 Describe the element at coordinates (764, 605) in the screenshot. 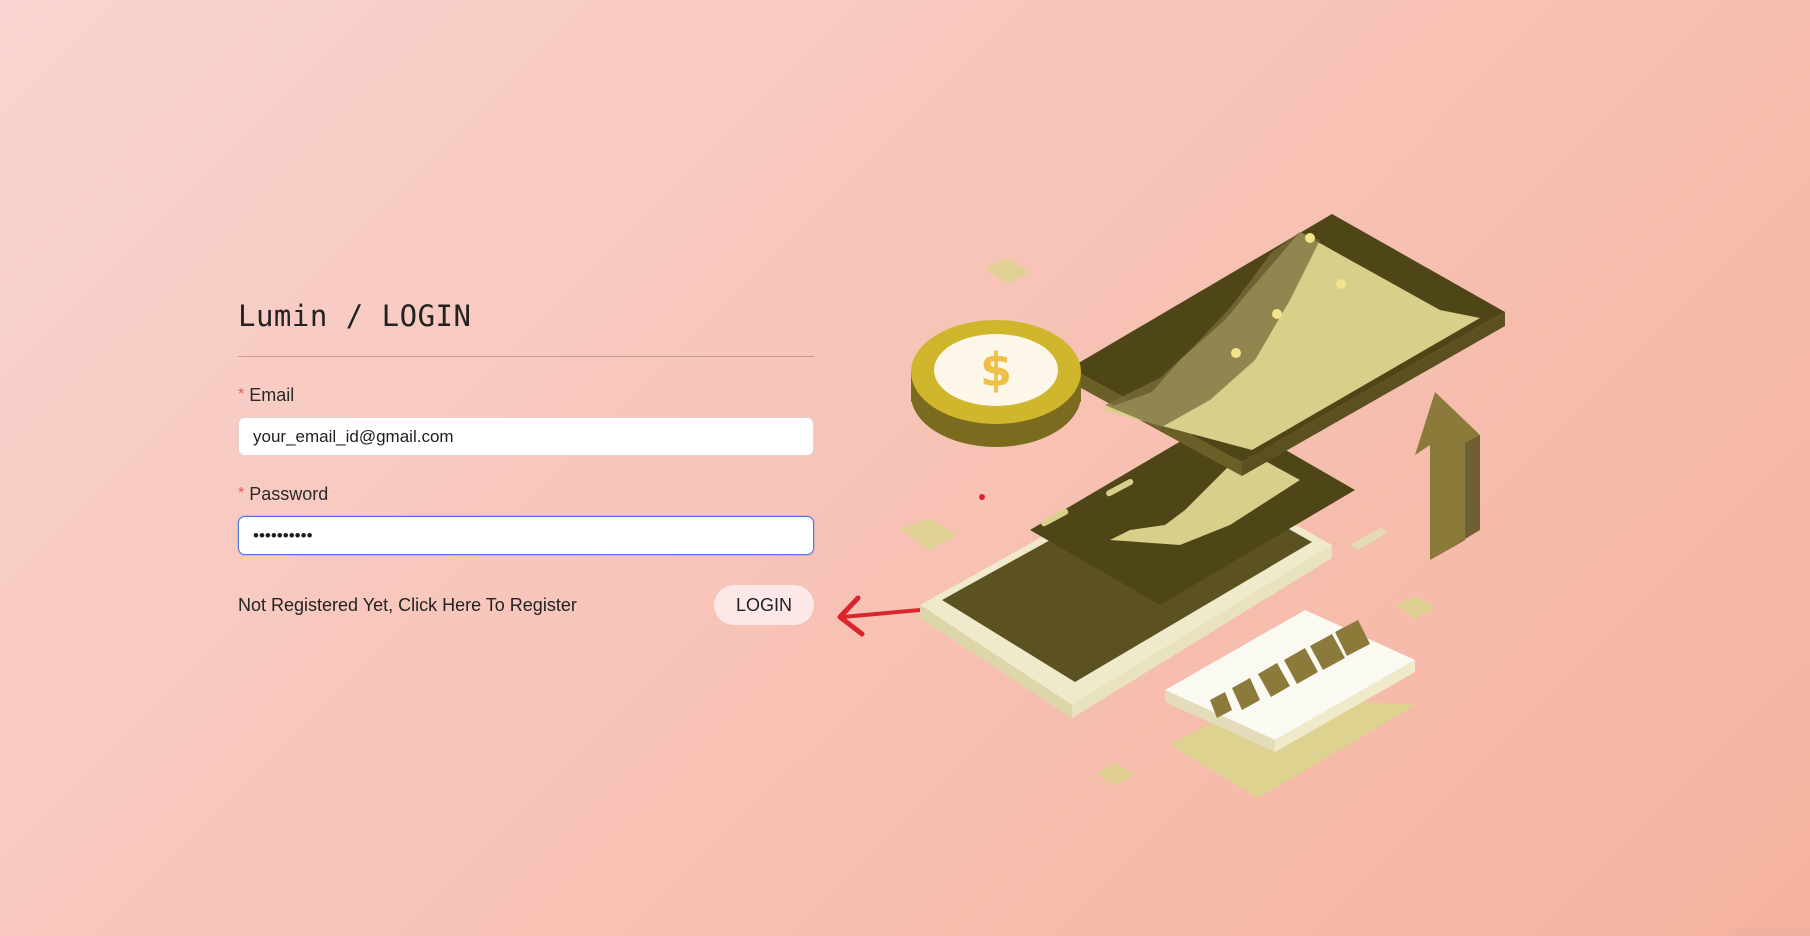

I see `login-button: LOGIN` at that location.